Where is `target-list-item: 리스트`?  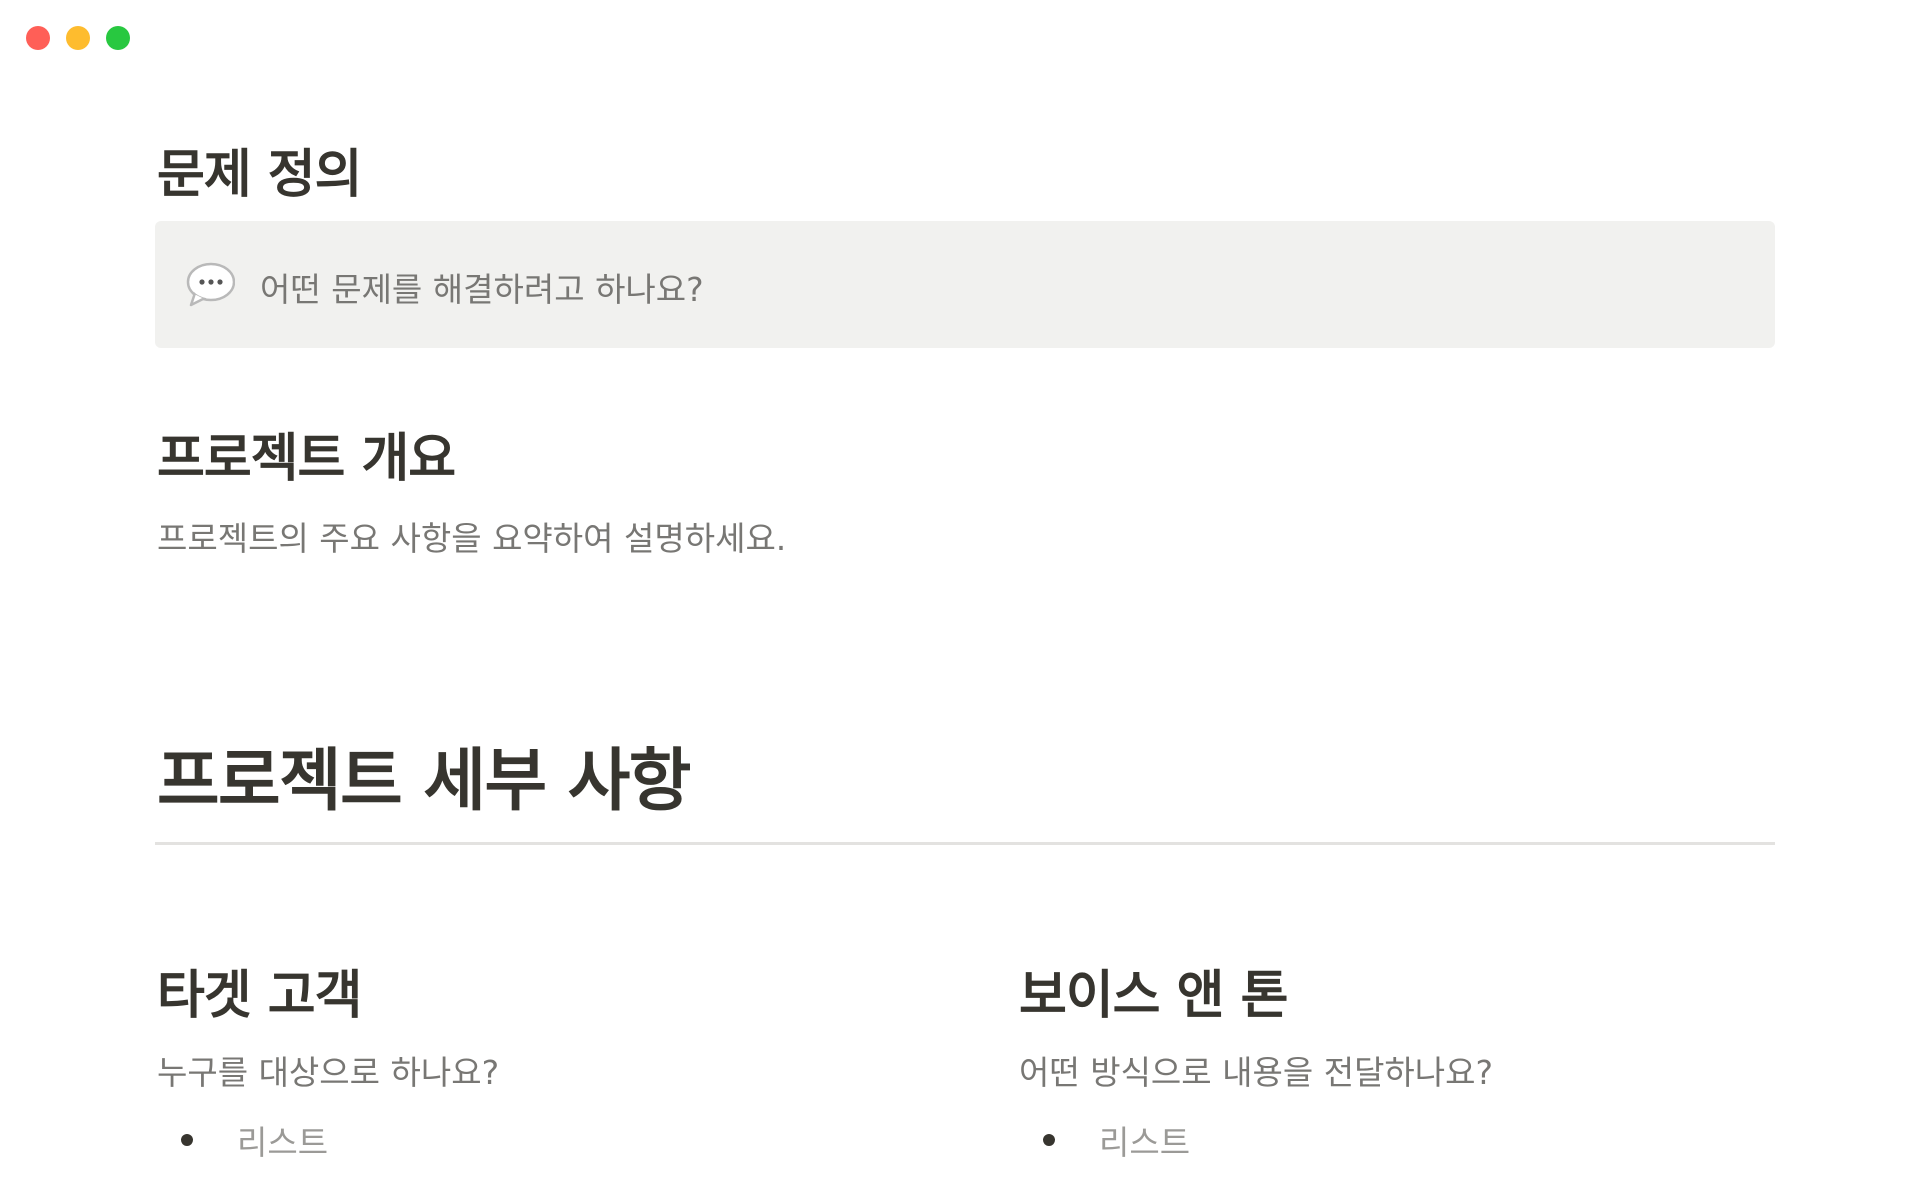
target-list-item: 리스트 is located at coordinates (241, 1140).